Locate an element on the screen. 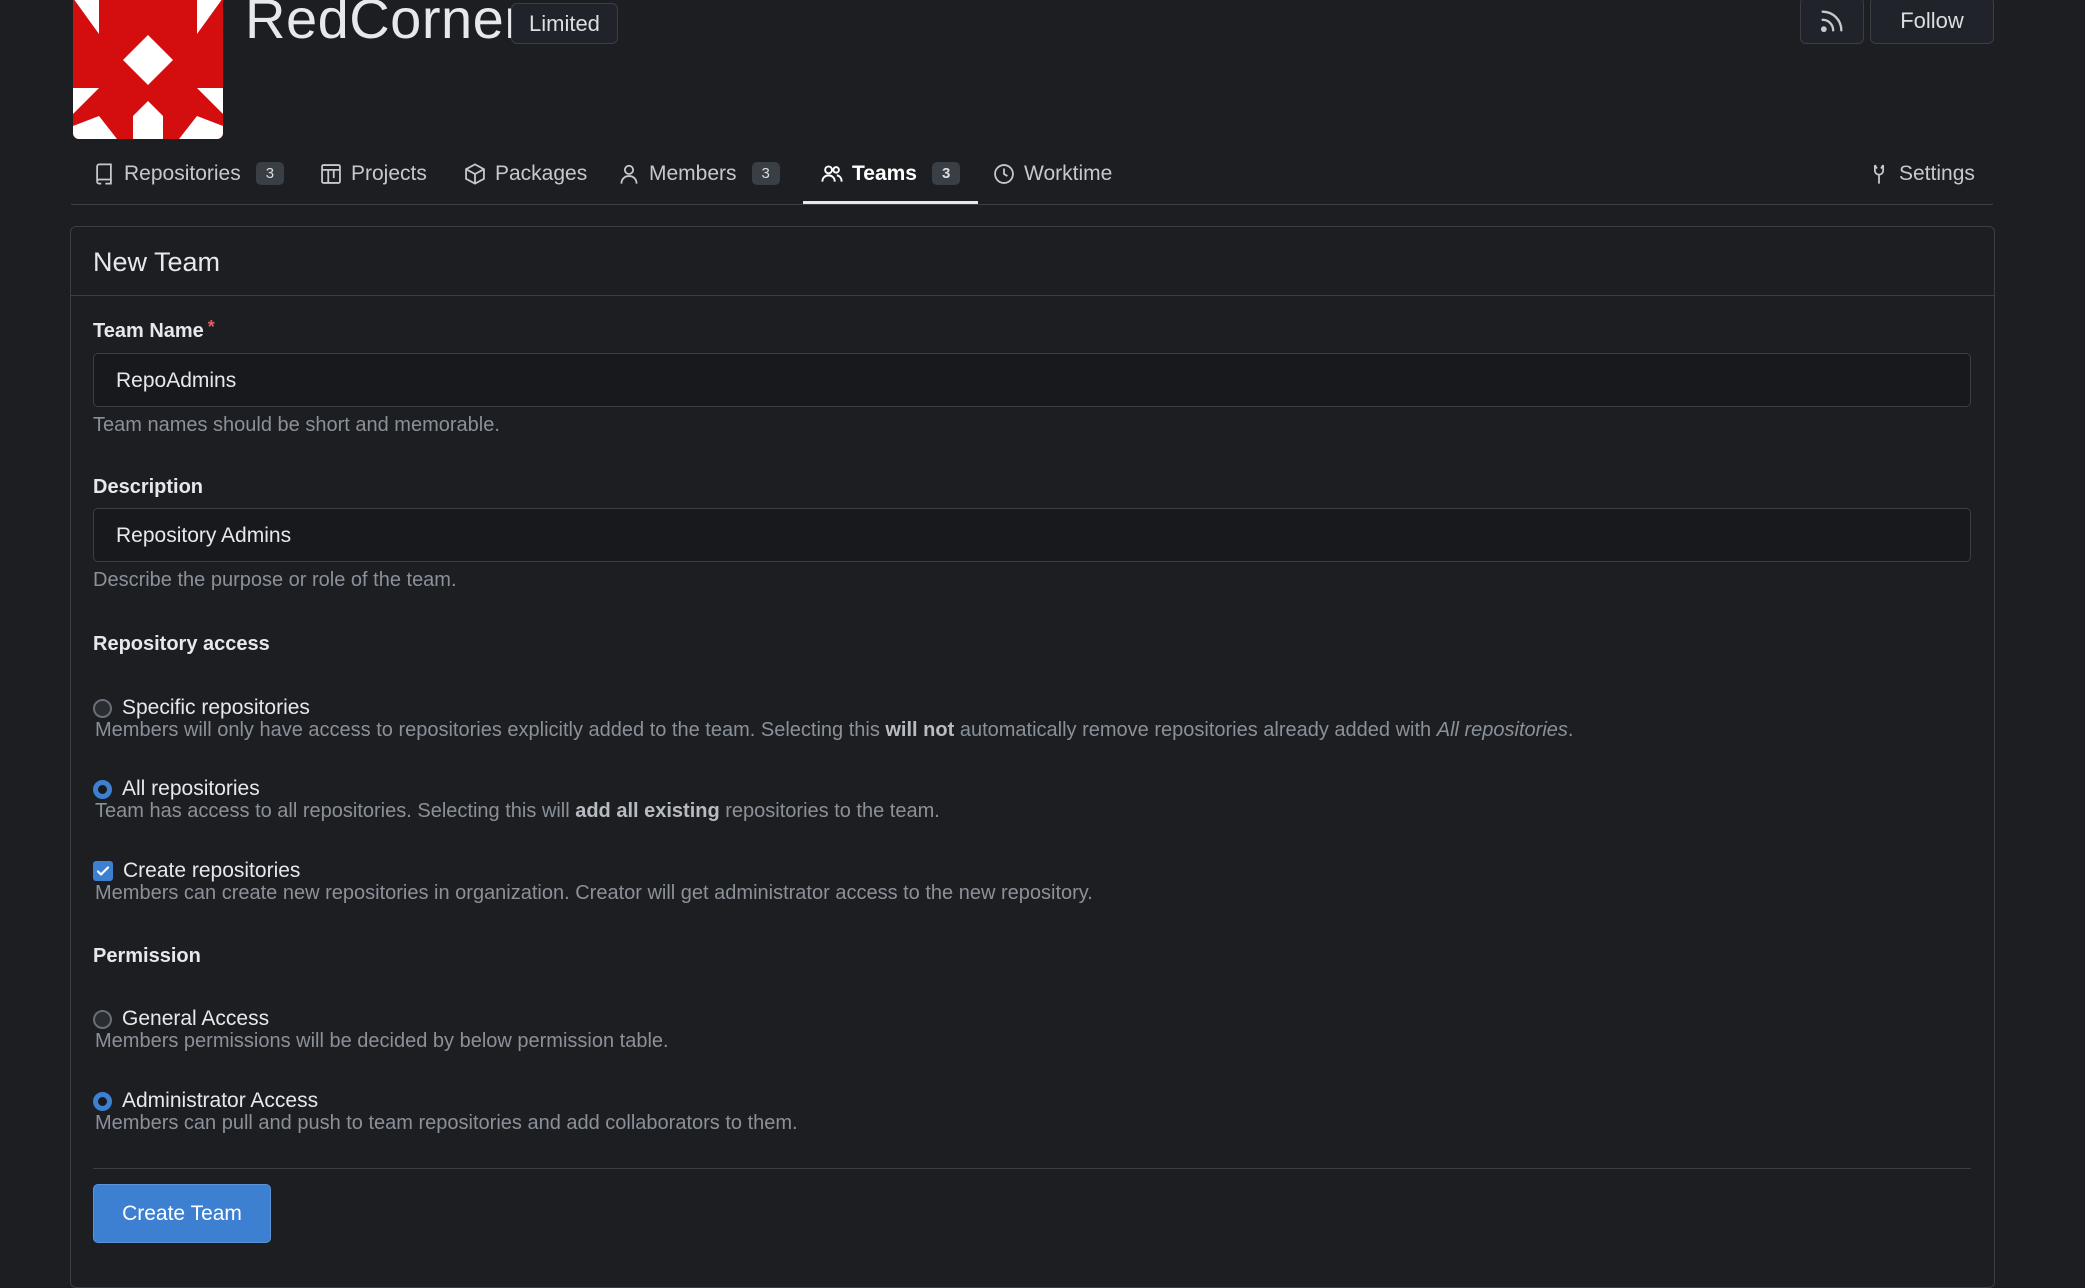  repo-icon is located at coordinates (104, 173).